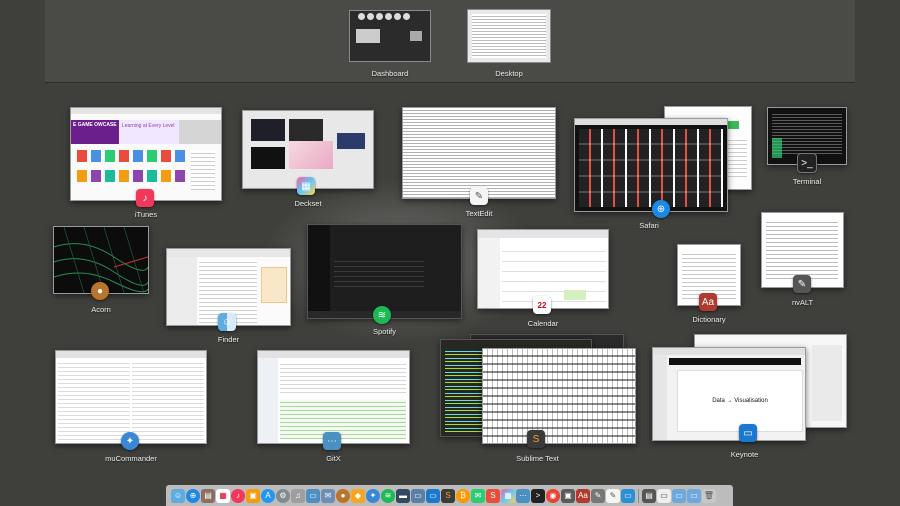 The width and height of the screenshot is (900, 506). What do you see at coordinates (228, 296) in the screenshot?
I see `window-finder: ☺ Finder` at bounding box center [228, 296].